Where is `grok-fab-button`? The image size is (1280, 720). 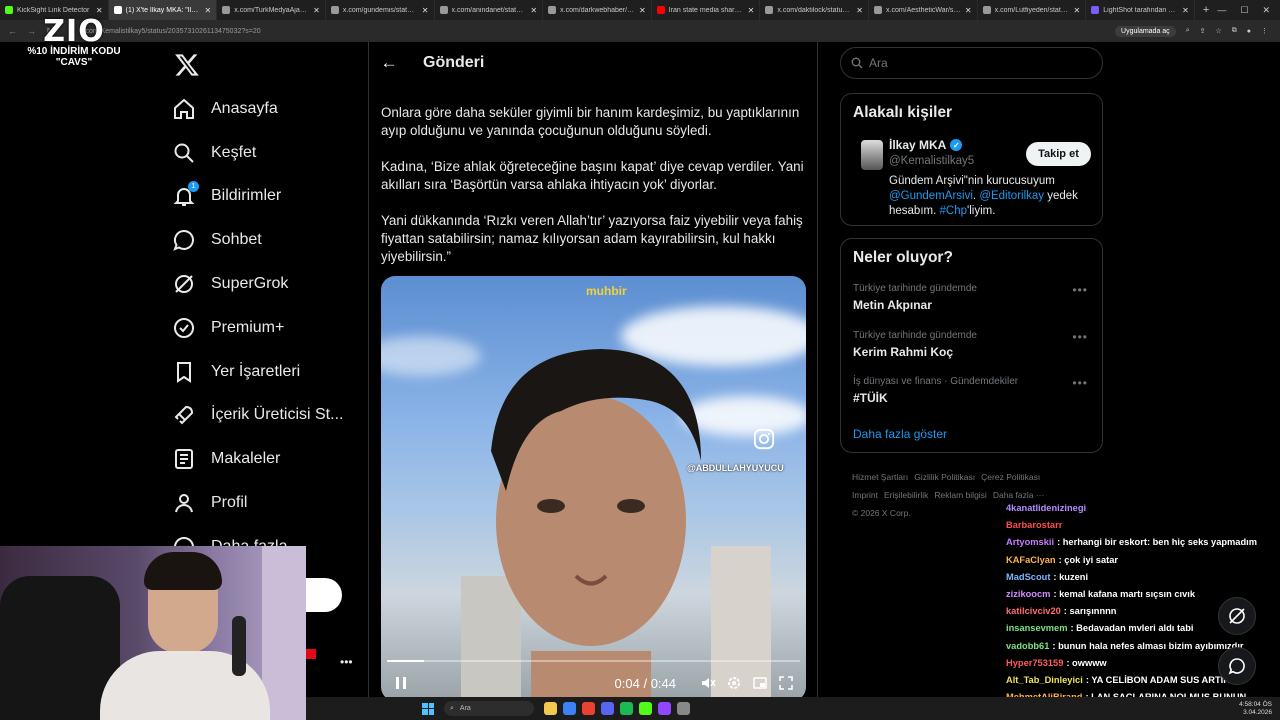
grok-fab-button is located at coordinates (1237, 616).